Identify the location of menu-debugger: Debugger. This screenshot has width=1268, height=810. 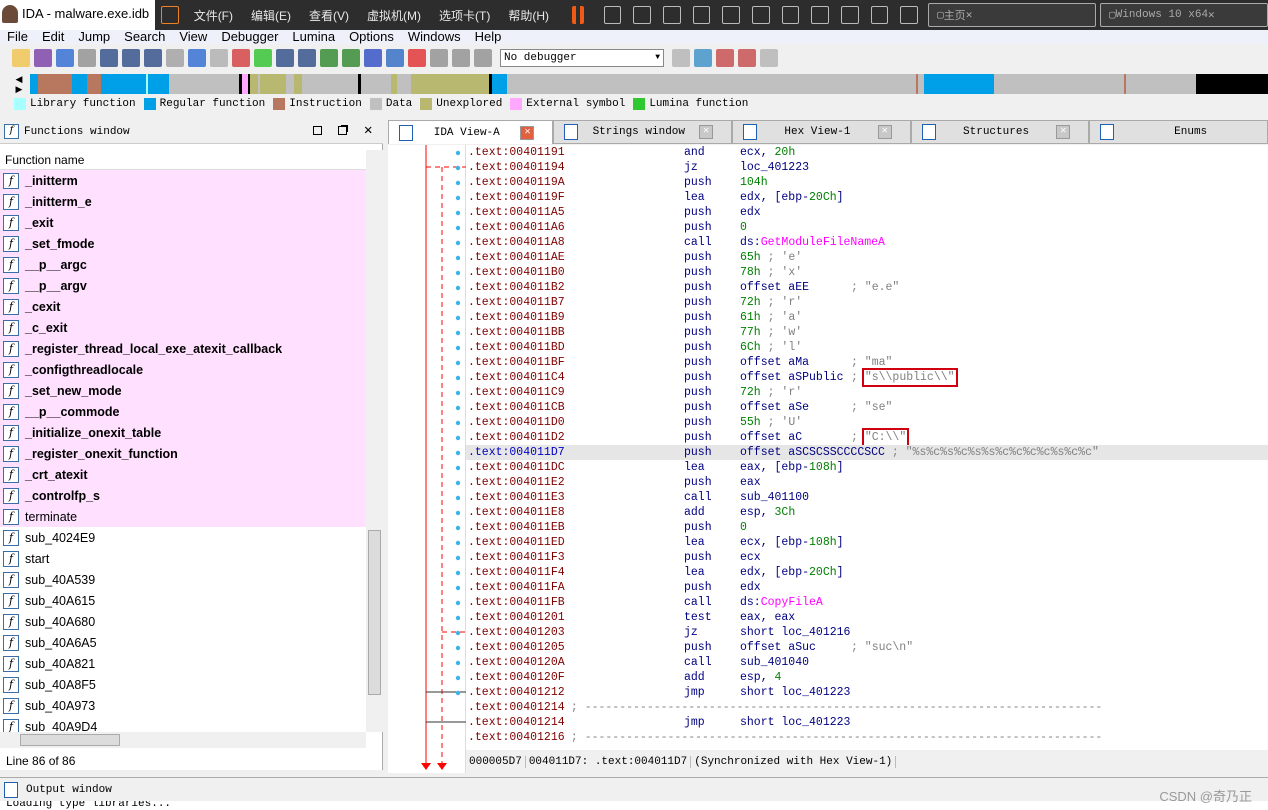
(249, 37).